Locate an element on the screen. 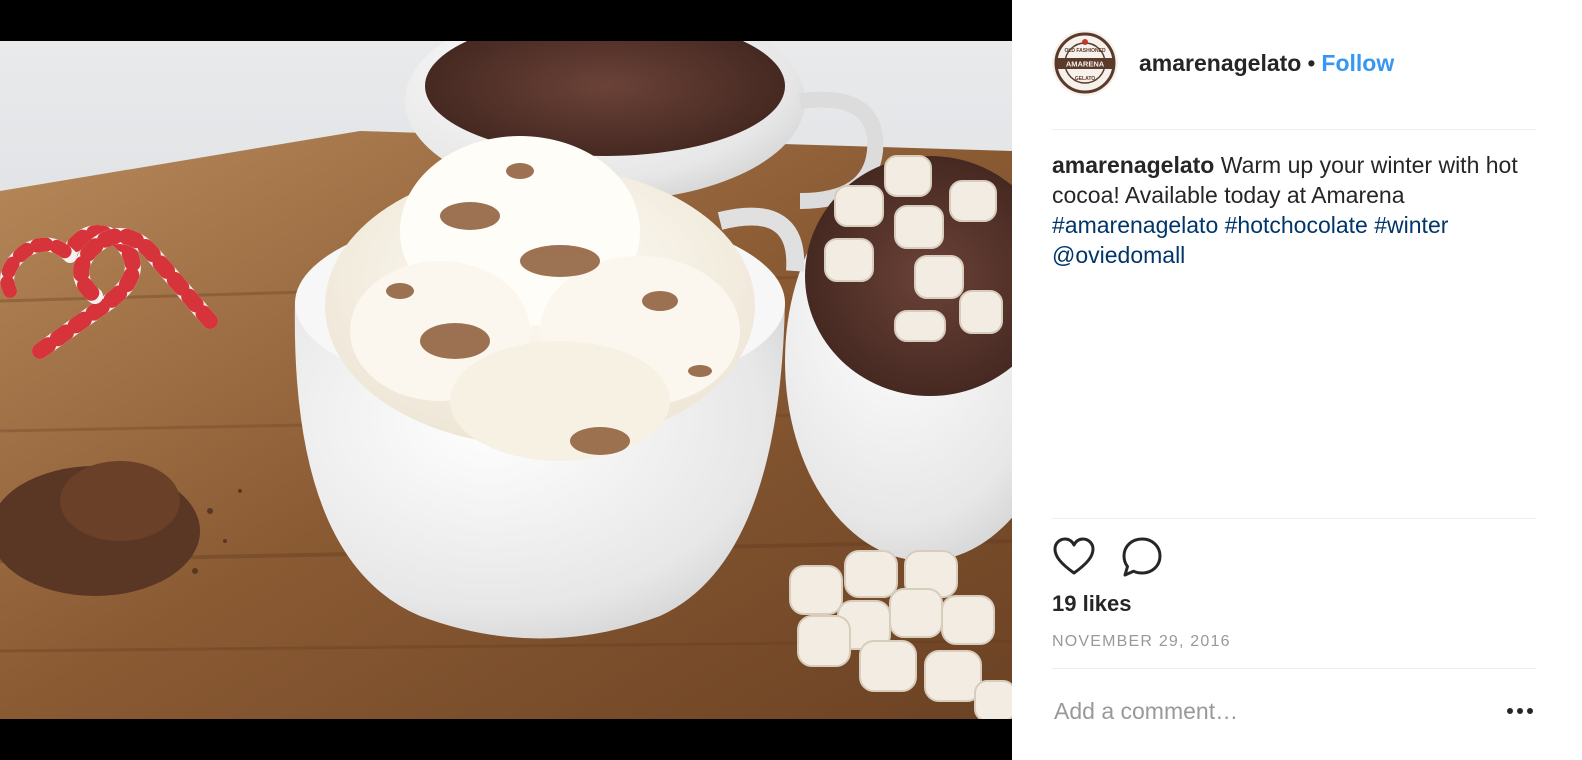 The width and height of the screenshot is (1582, 760). follow-button: Follow is located at coordinates (1357, 63).